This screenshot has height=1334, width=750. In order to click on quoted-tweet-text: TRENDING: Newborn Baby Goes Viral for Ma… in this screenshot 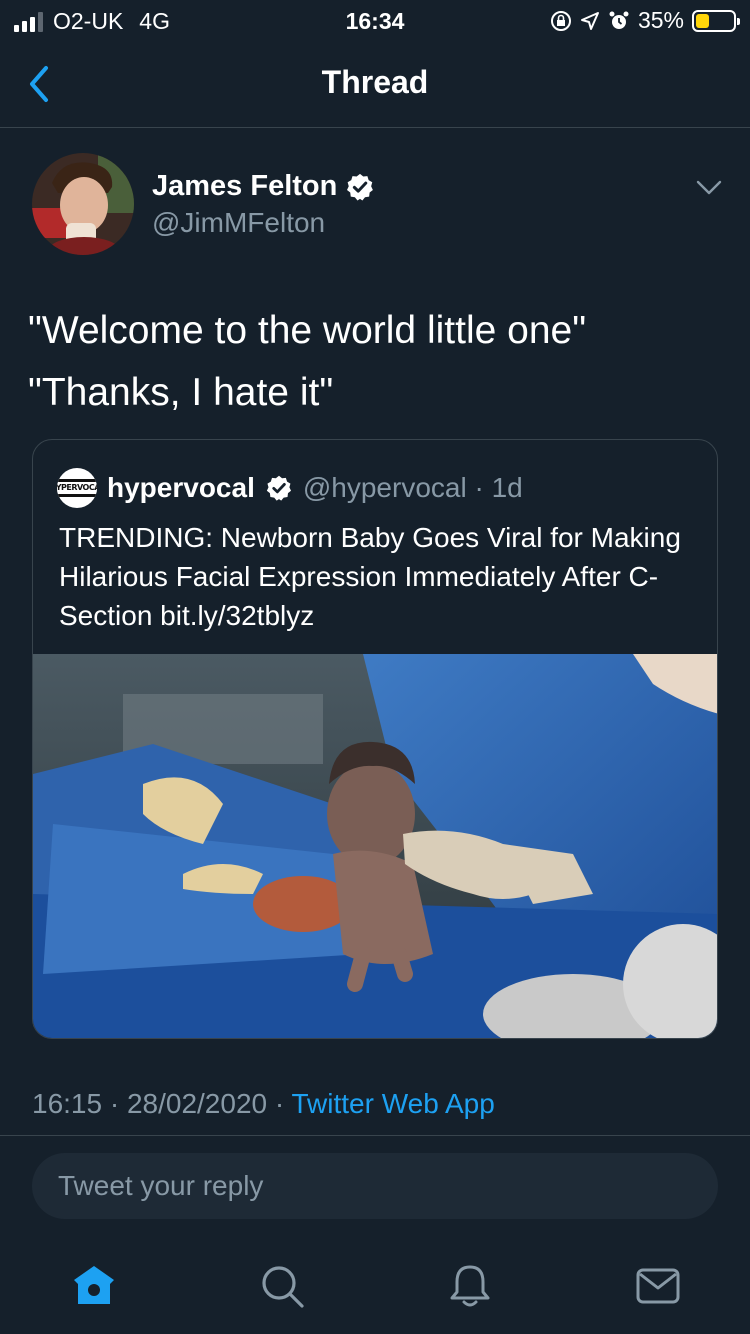, I will do `click(370, 576)`.